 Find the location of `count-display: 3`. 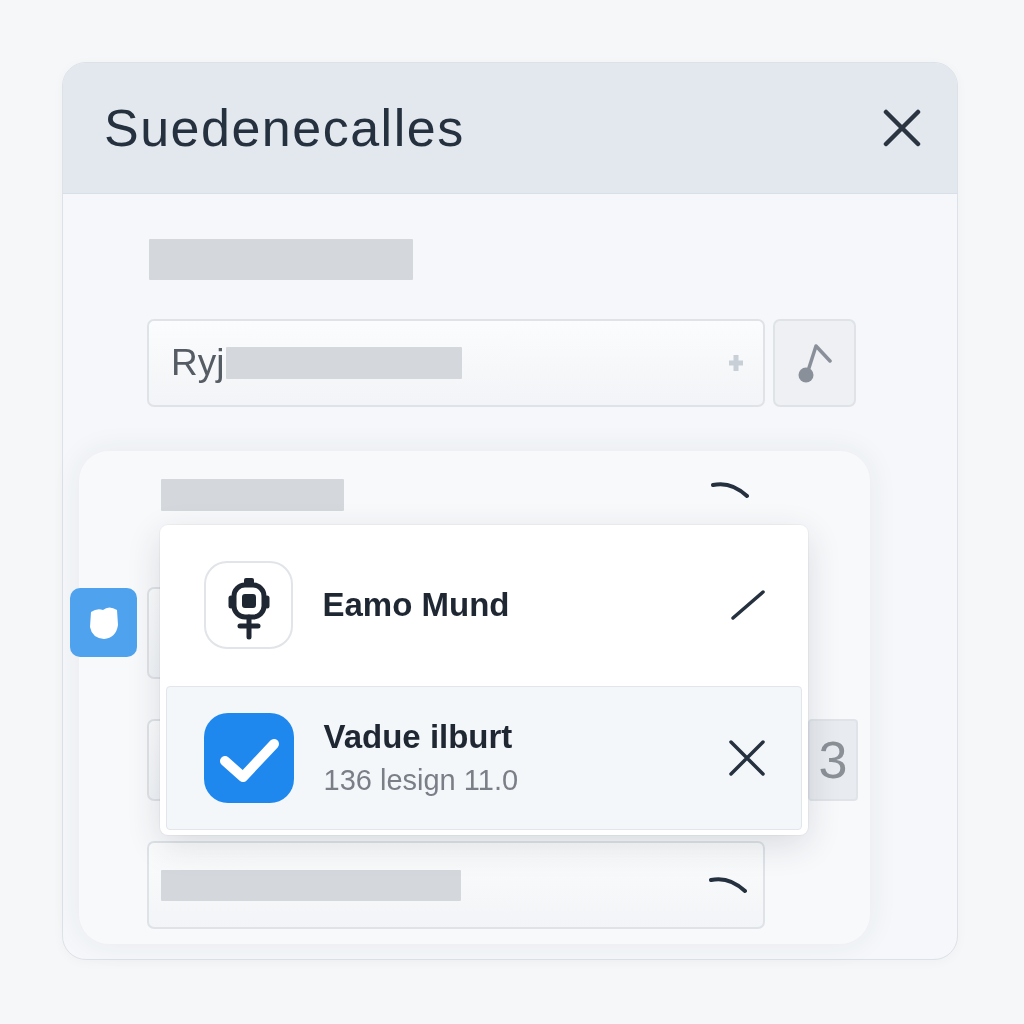

count-display: 3 is located at coordinates (833, 760).